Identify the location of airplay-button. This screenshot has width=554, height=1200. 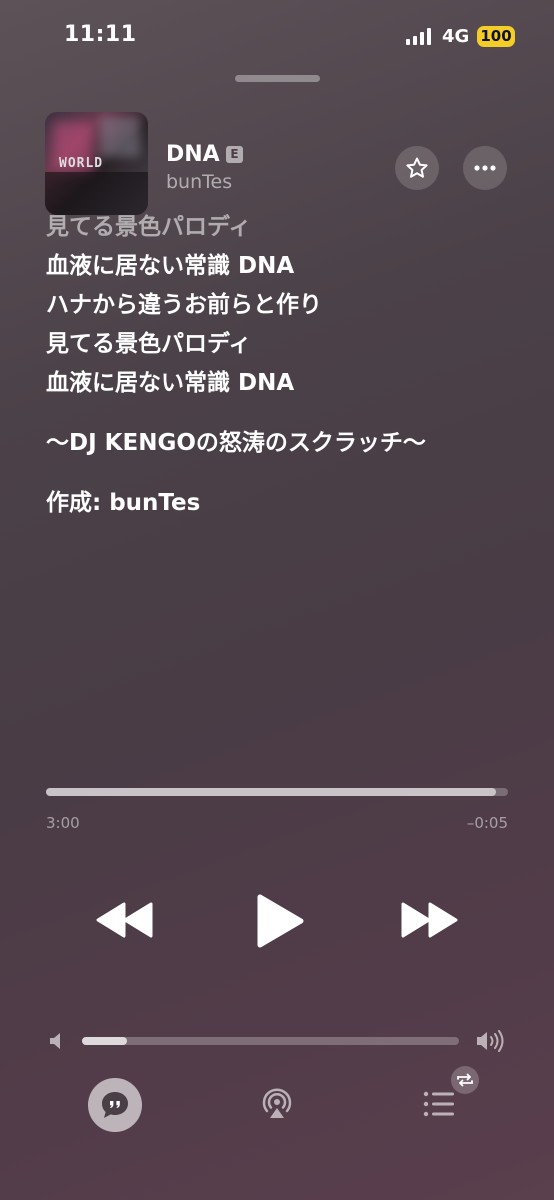
(277, 1106).